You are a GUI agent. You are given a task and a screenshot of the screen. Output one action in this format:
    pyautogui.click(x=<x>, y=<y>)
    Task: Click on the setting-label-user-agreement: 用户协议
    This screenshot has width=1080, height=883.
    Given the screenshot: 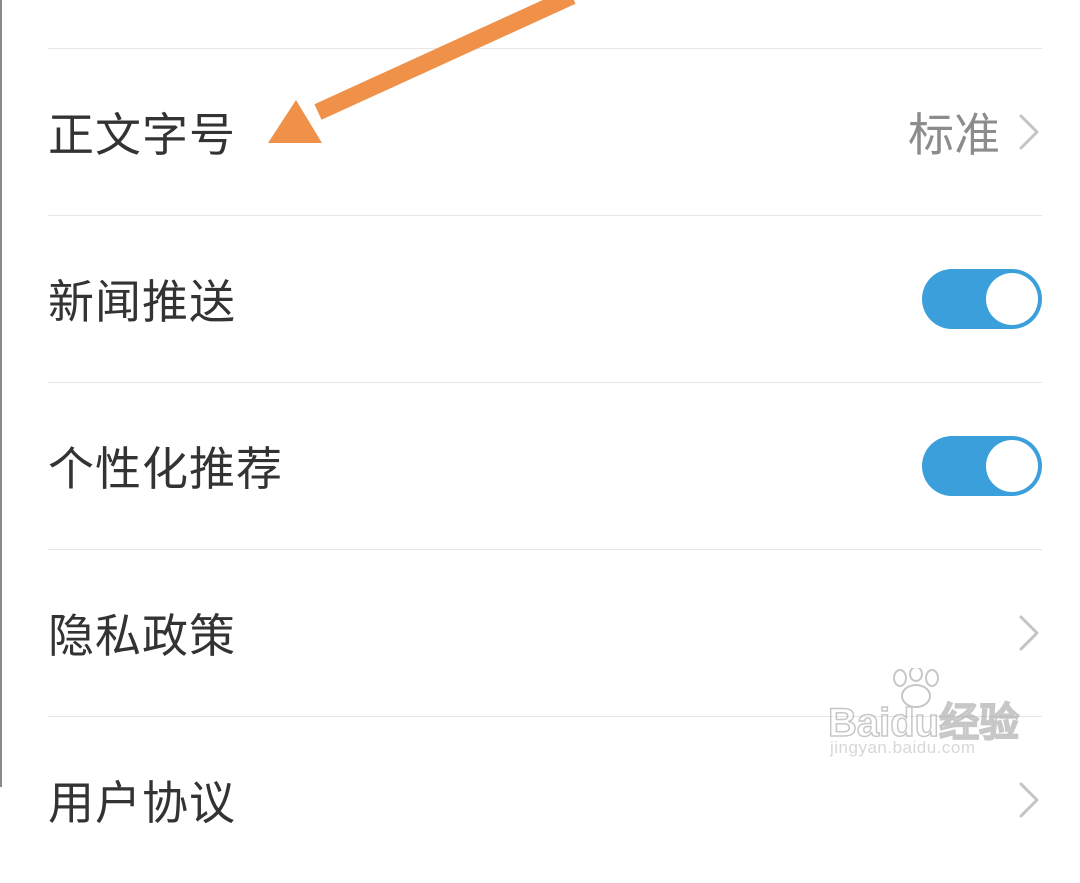 What is the action you would take?
    pyautogui.click(x=142, y=803)
    